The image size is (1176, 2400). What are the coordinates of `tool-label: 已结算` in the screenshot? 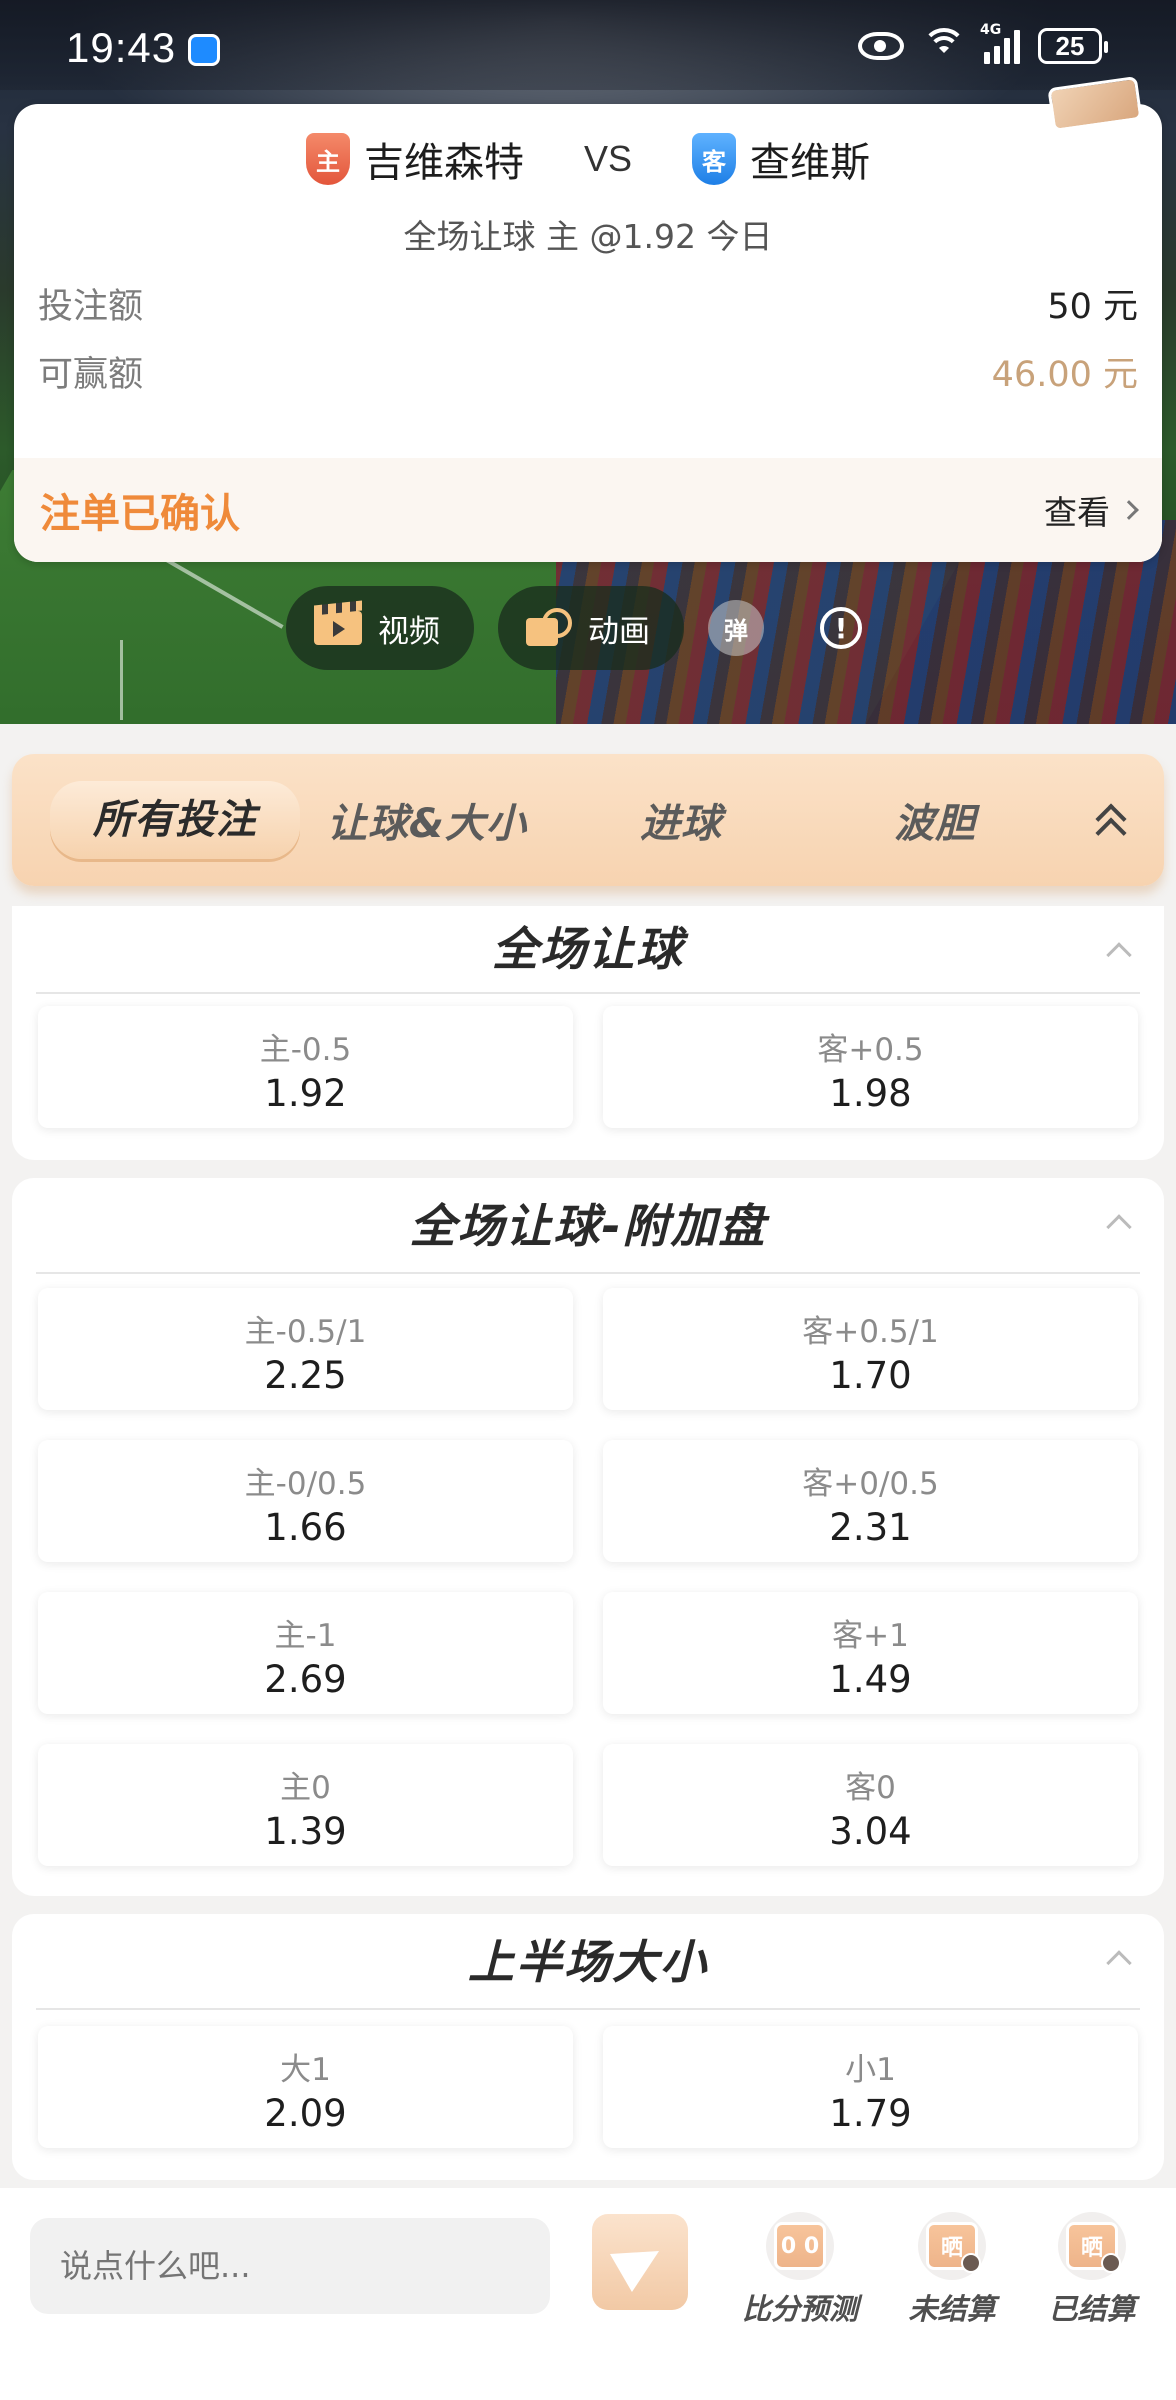 It's located at (1092, 2309).